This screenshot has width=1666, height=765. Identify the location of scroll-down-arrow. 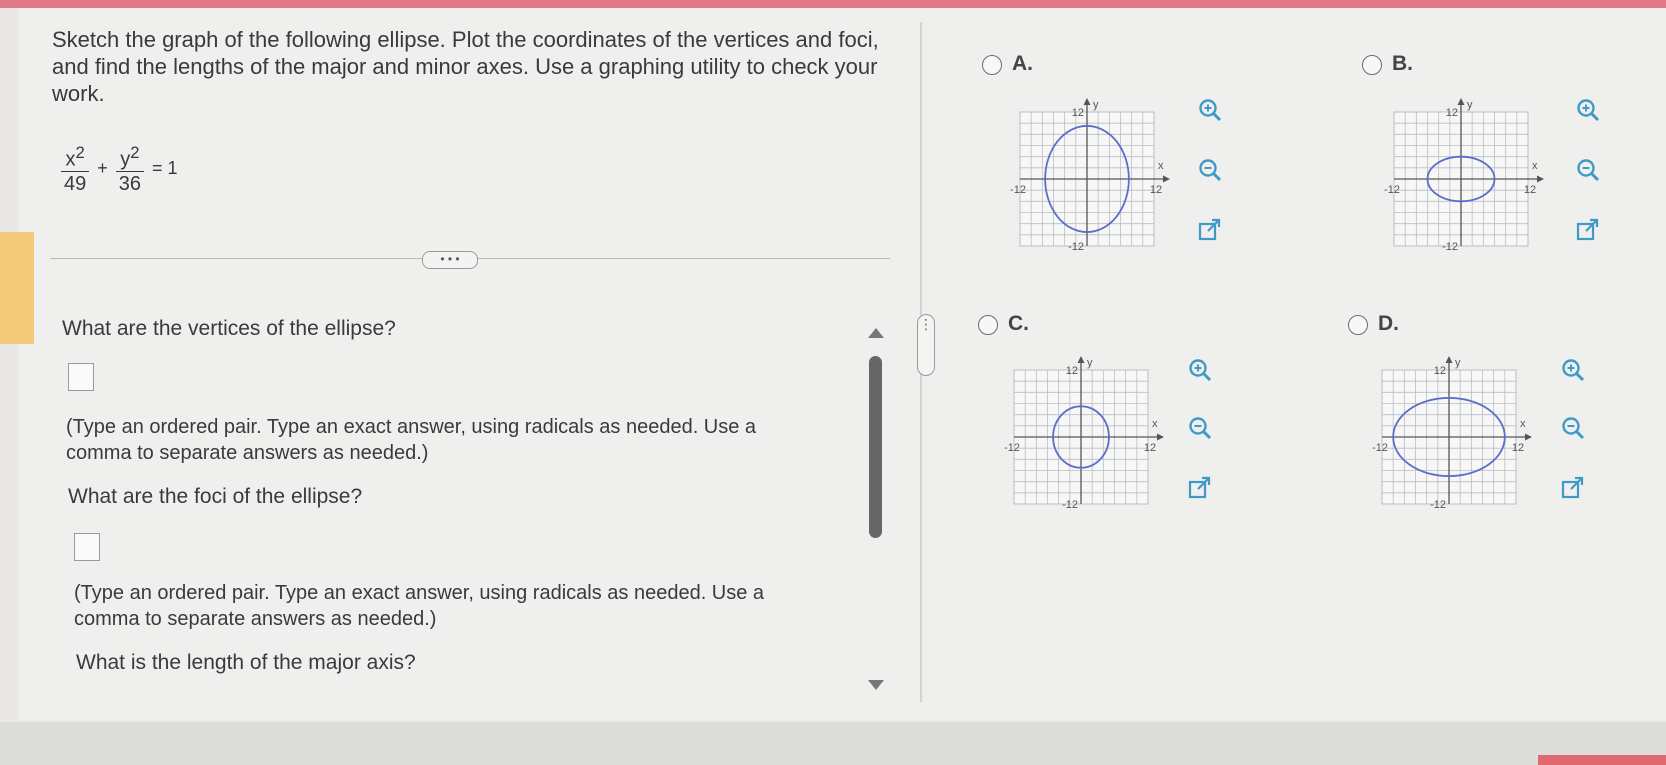
(876, 685).